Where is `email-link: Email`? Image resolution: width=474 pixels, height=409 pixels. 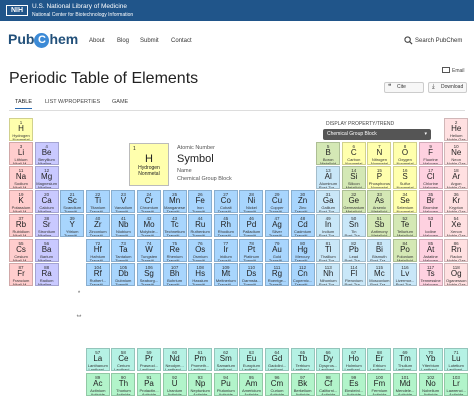 email-link: Email is located at coordinates (458, 71).